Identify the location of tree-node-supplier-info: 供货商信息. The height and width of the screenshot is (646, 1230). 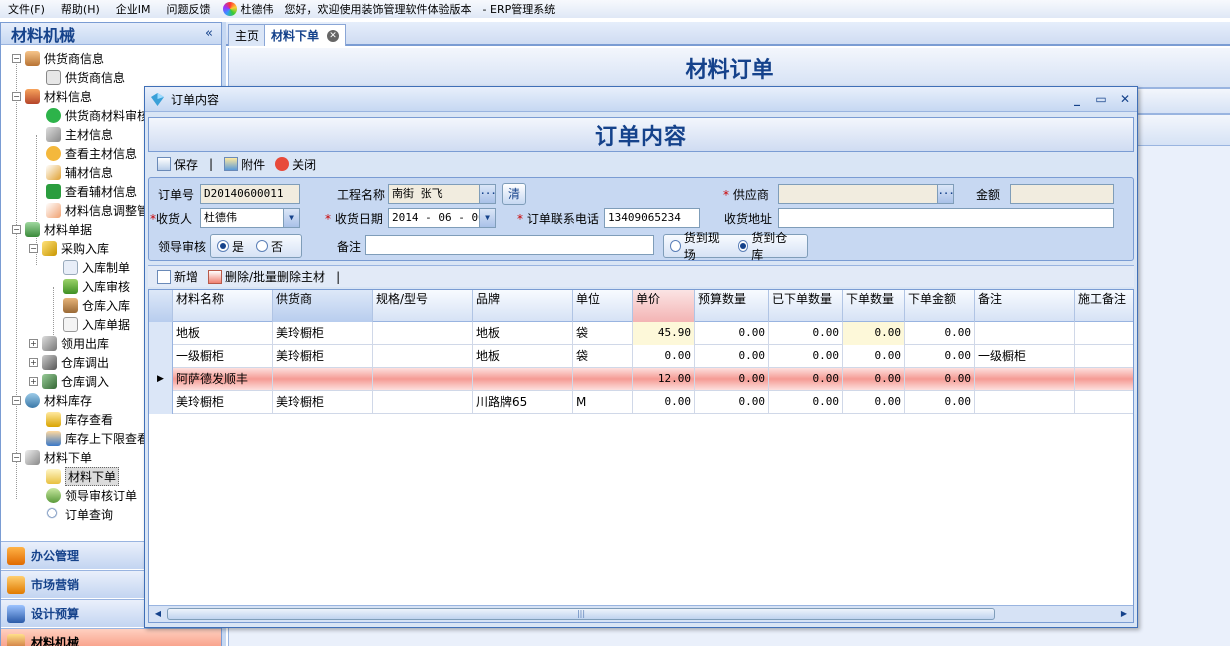
(85, 77).